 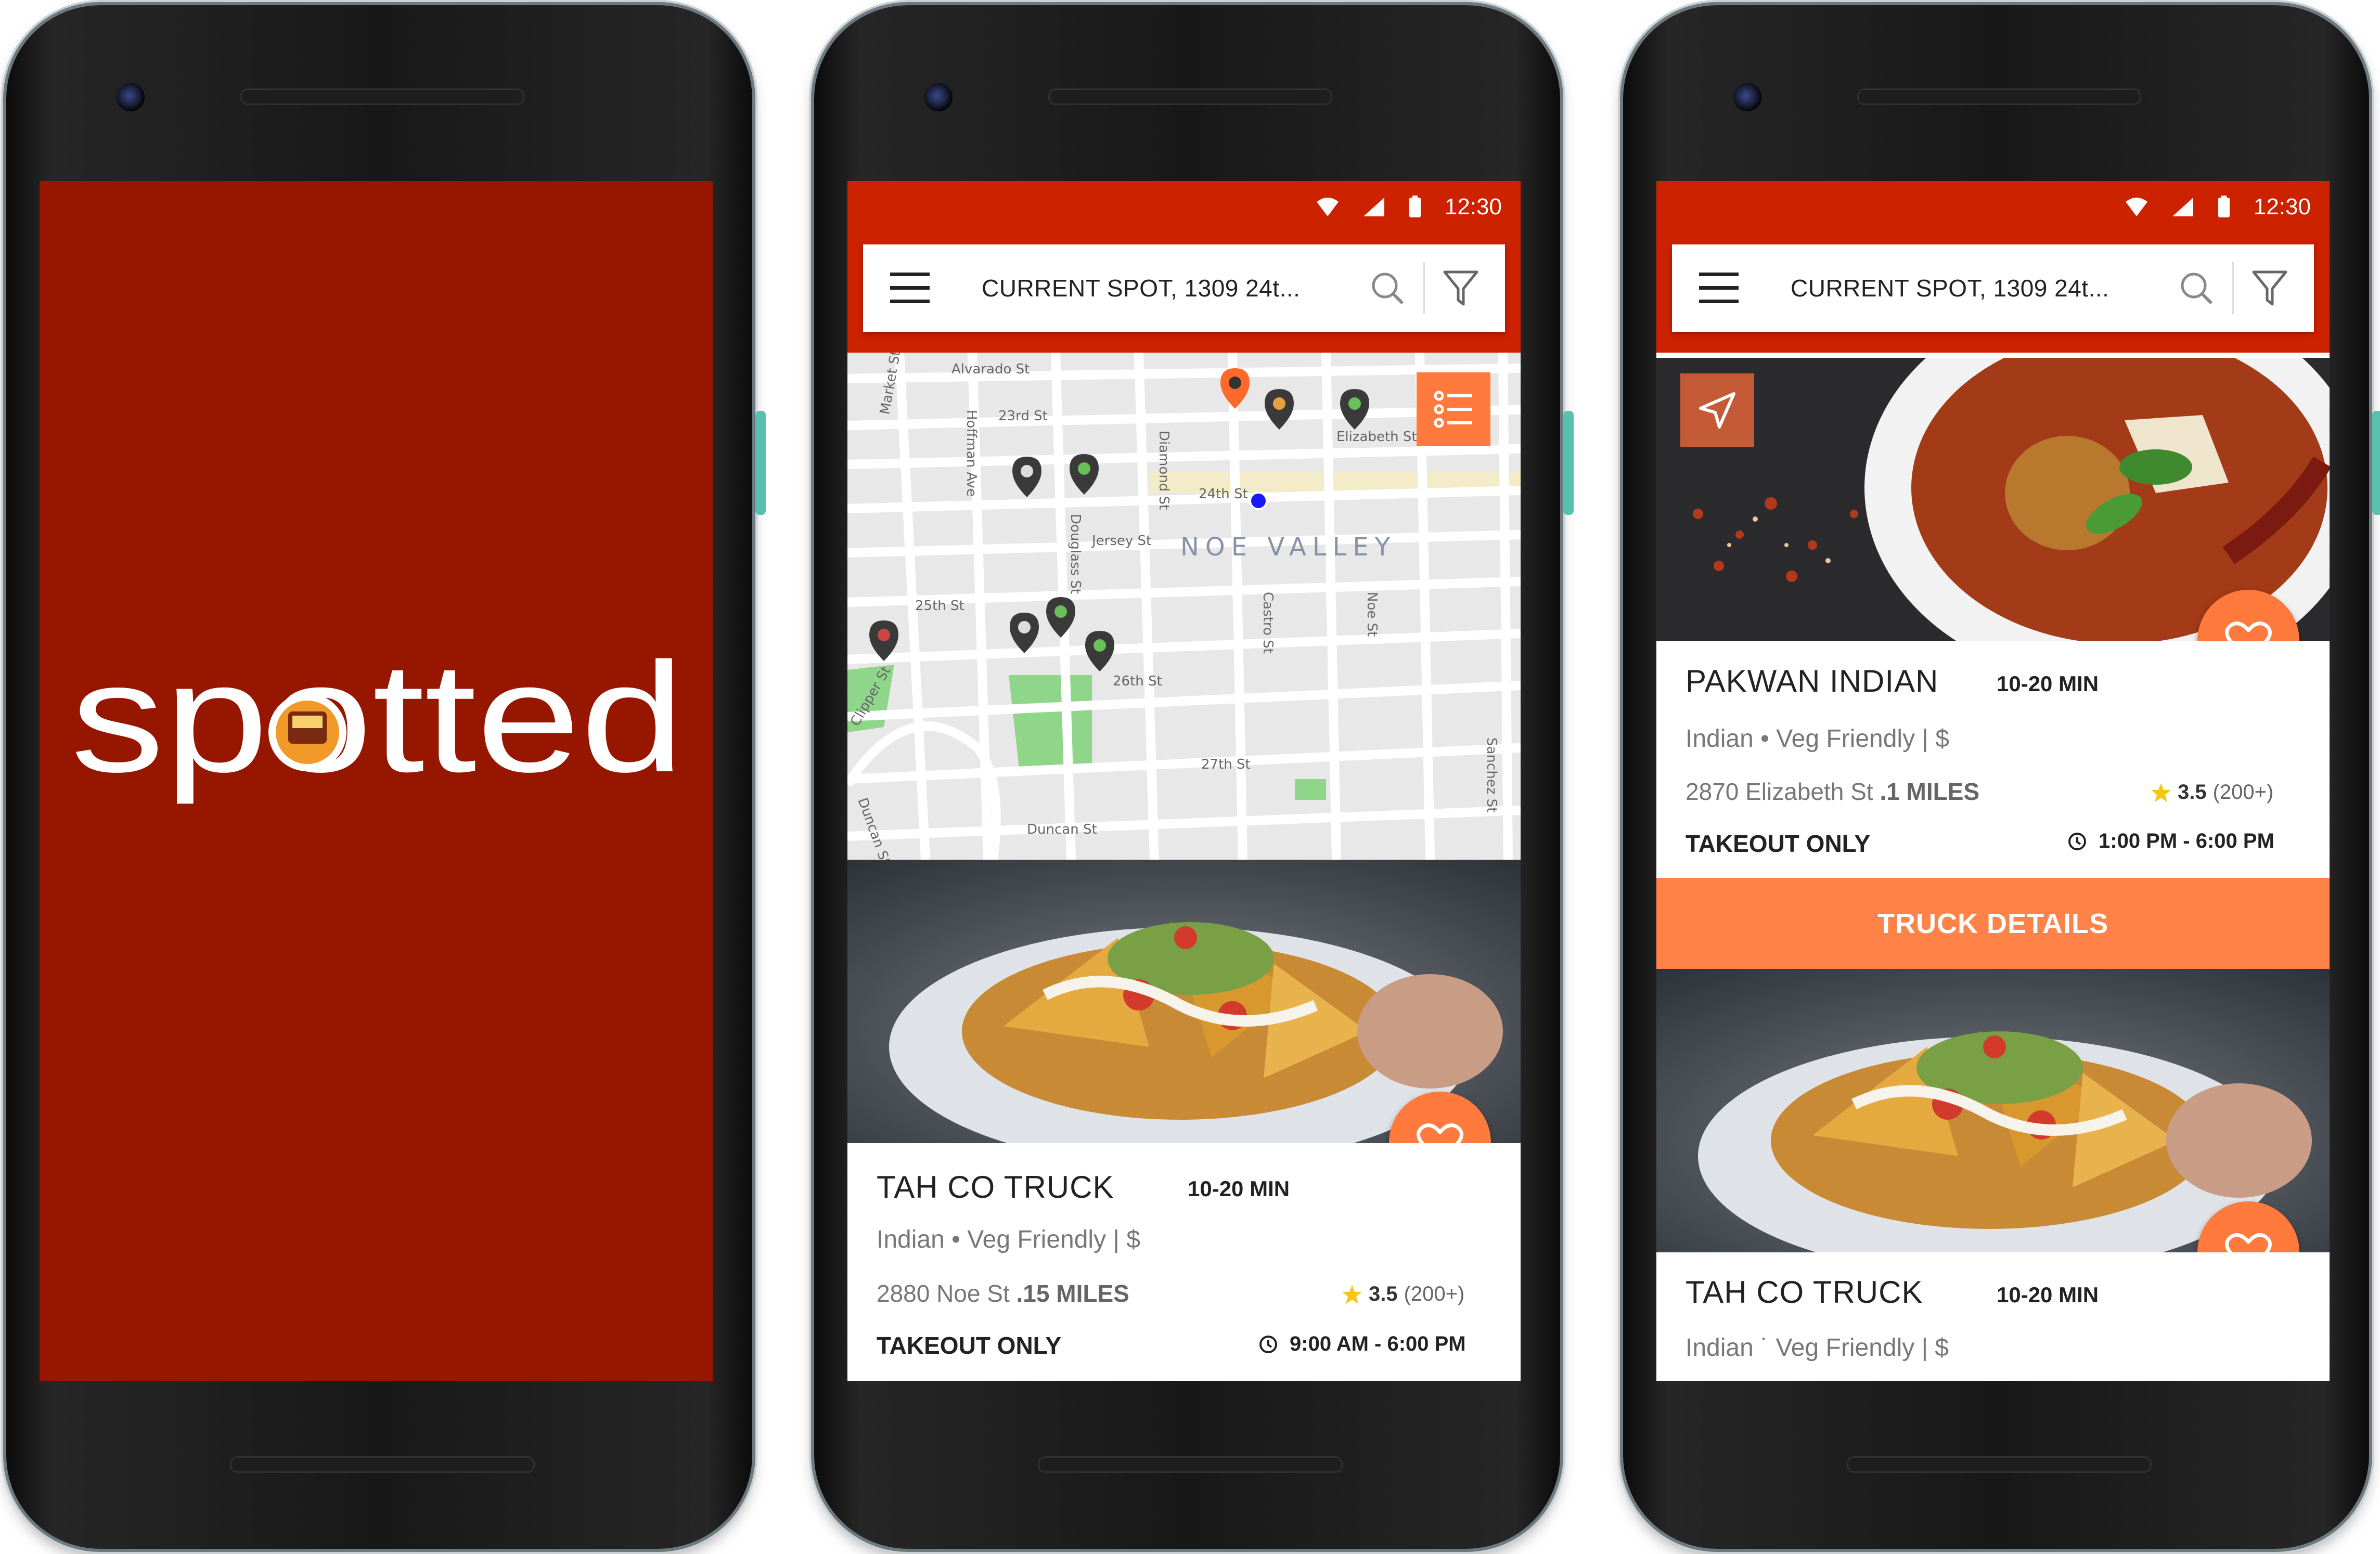 What do you see at coordinates (1075, 554) in the screenshot?
I see `street-label: Douglass St` at bounding box center [1075, 554].